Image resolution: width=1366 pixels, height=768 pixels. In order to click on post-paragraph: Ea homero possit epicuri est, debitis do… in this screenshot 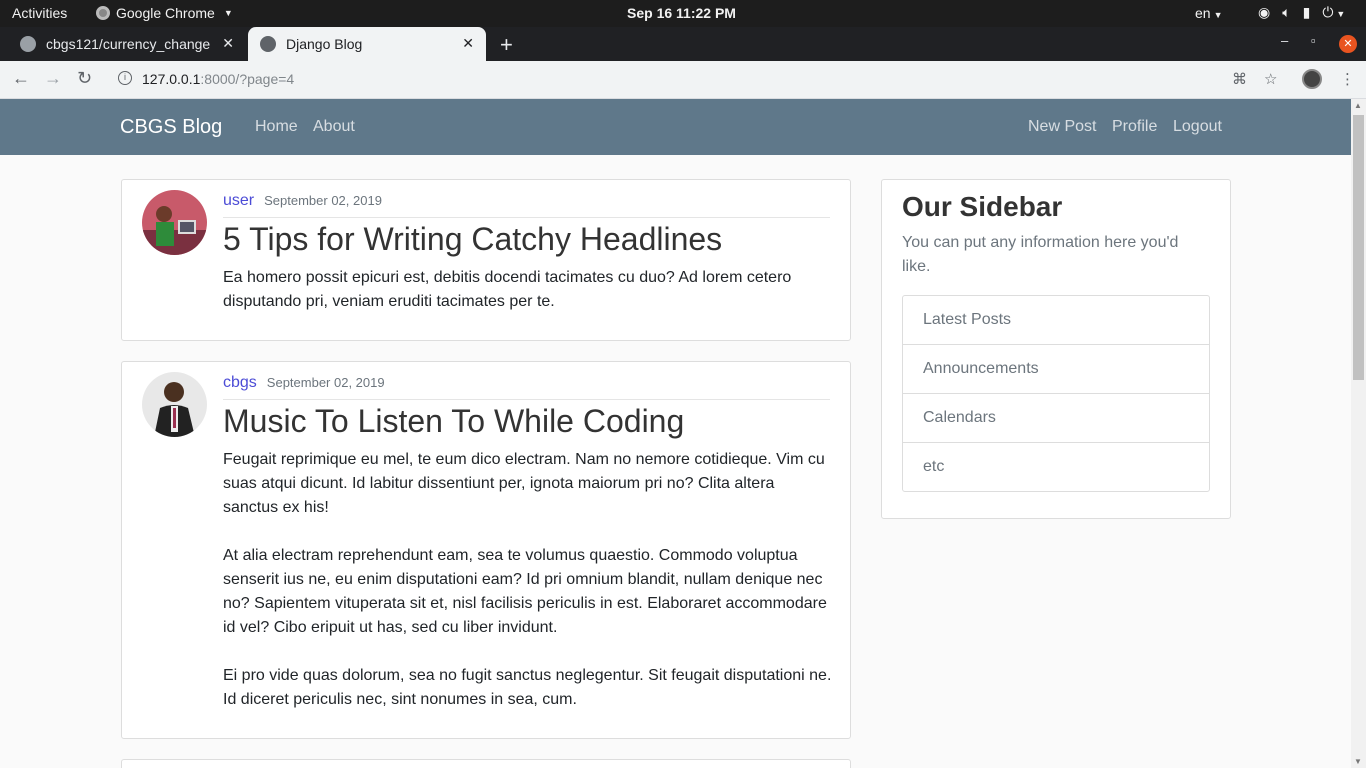, I will do `click(507, 289)`.